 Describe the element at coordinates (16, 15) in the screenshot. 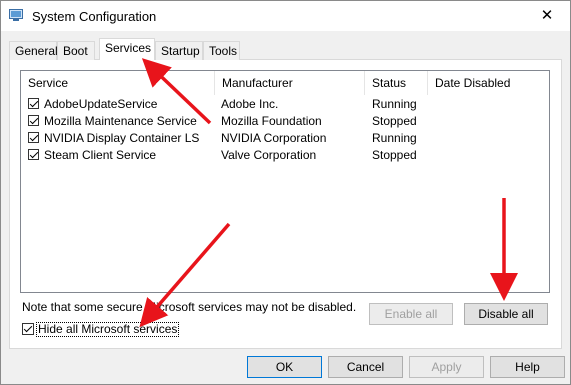

I see `msconfig-app-icon` at that location.